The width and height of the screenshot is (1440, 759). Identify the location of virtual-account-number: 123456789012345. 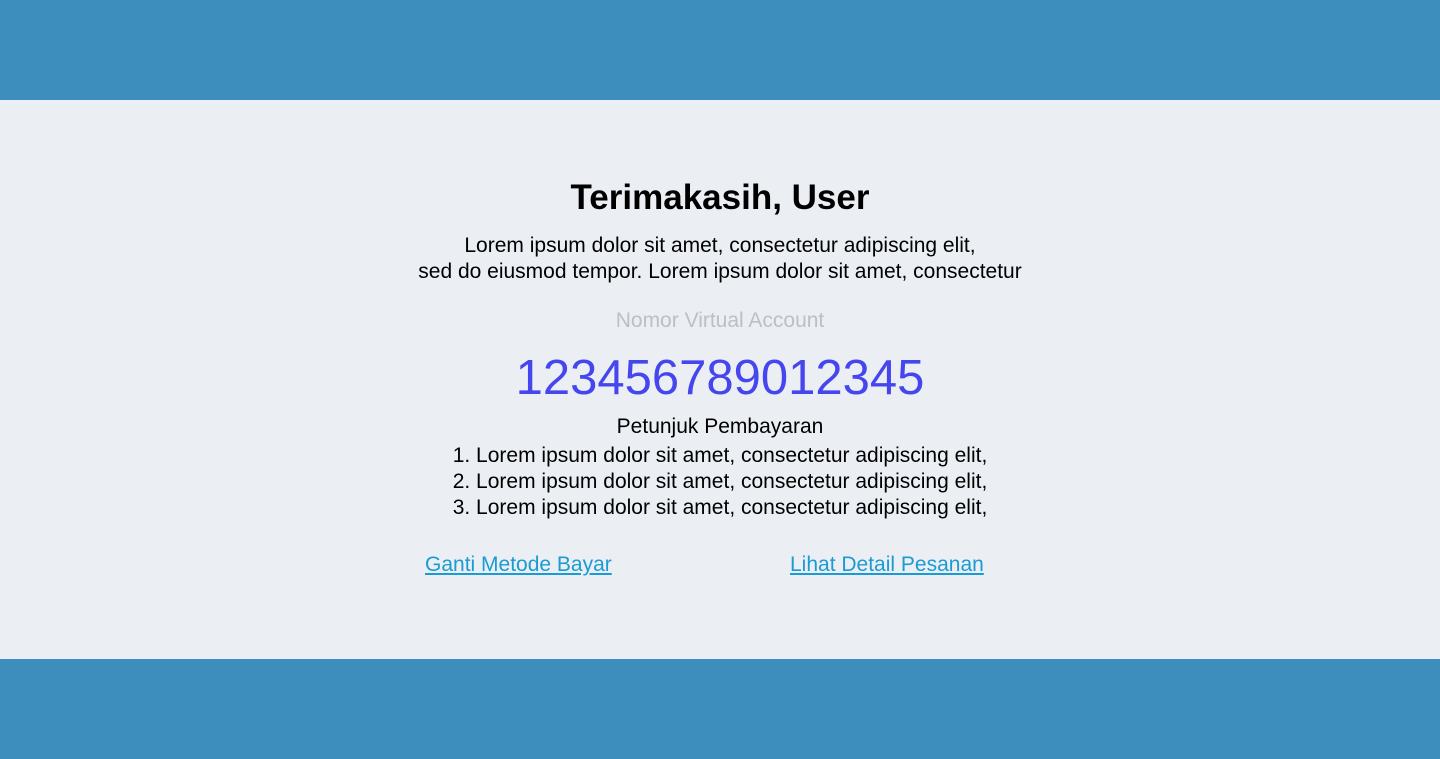
(720, 378).